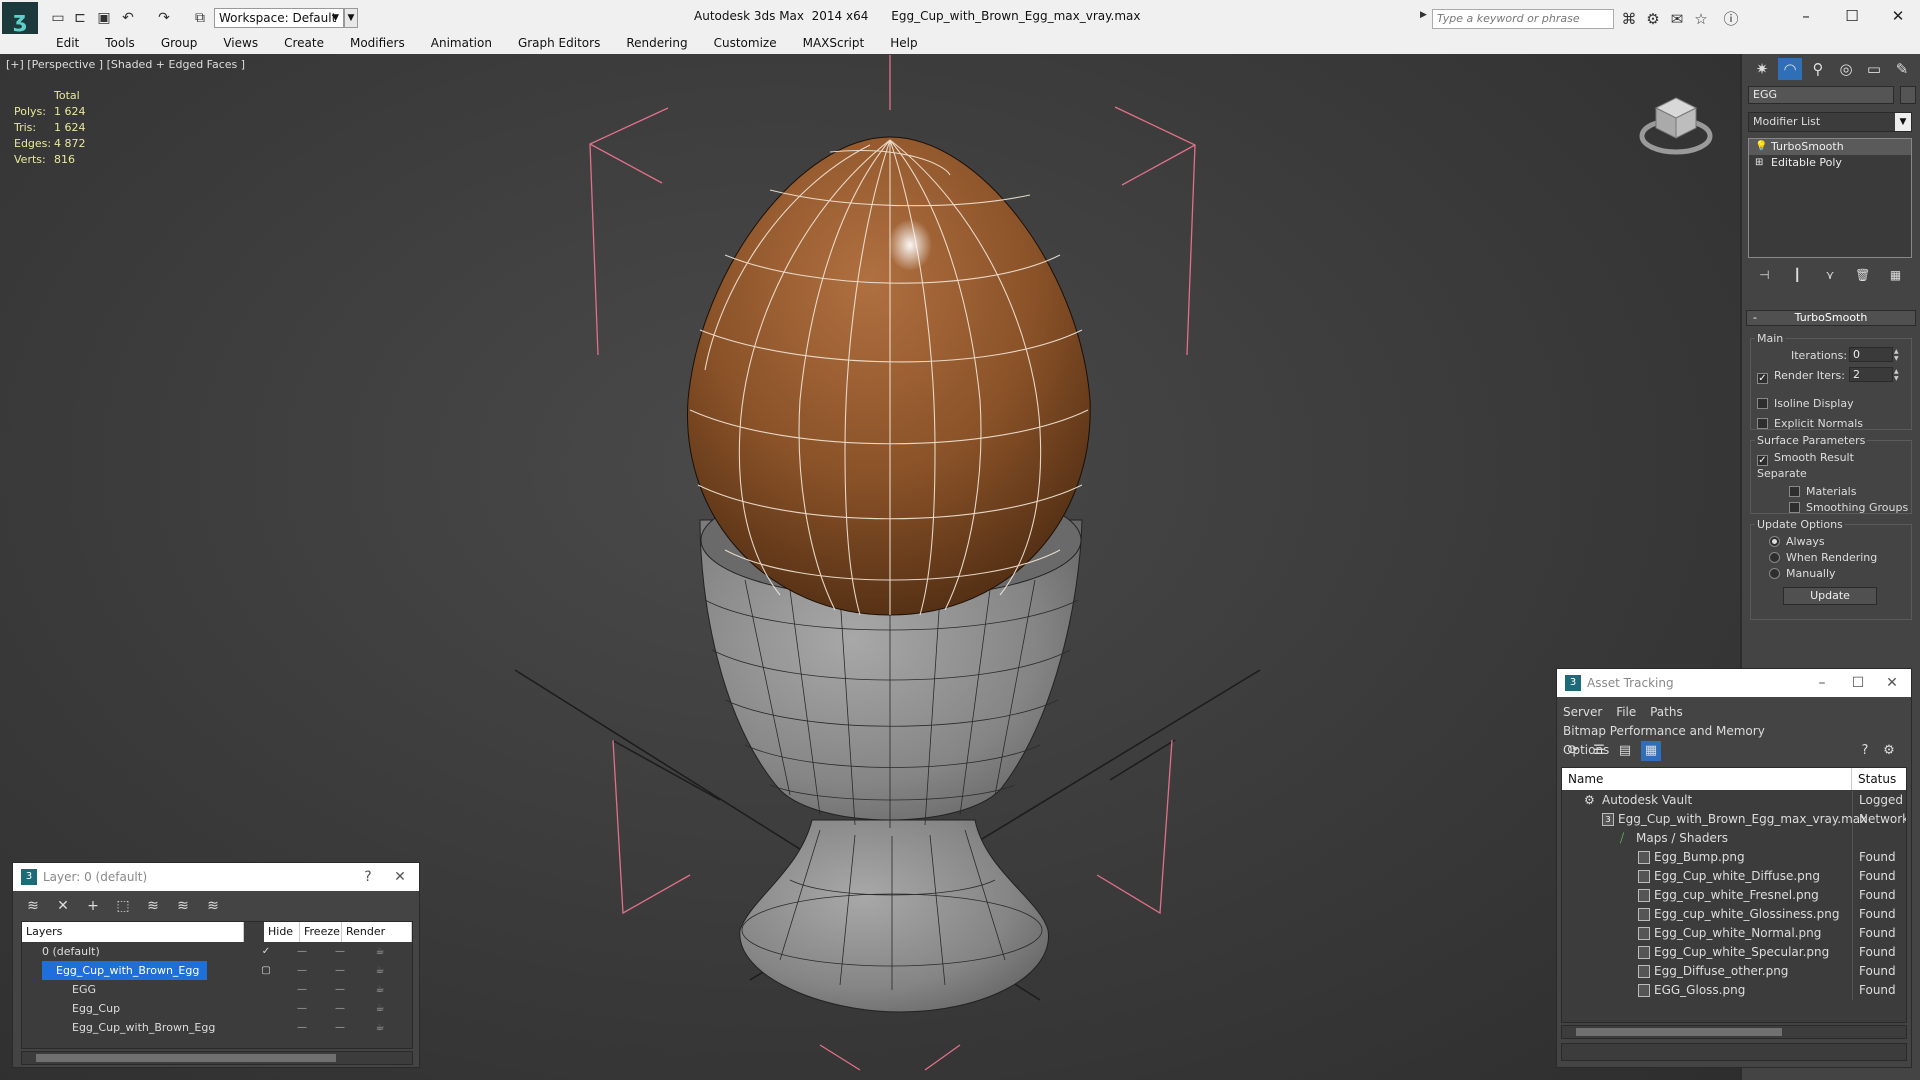  I want to click on thumbnail-view-icon: ▤, so click(1625, 751).